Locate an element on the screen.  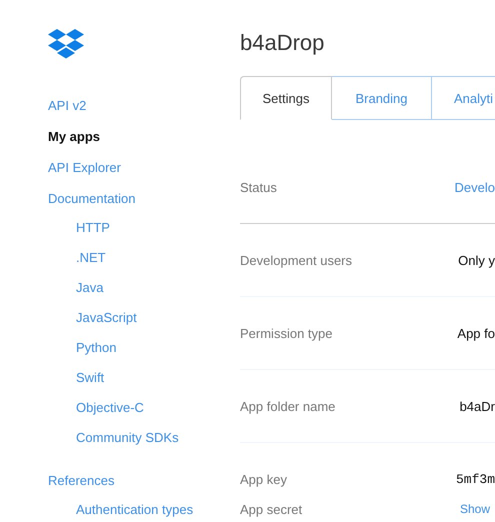
setting-value: Only y is located at coordinates (476, 260).